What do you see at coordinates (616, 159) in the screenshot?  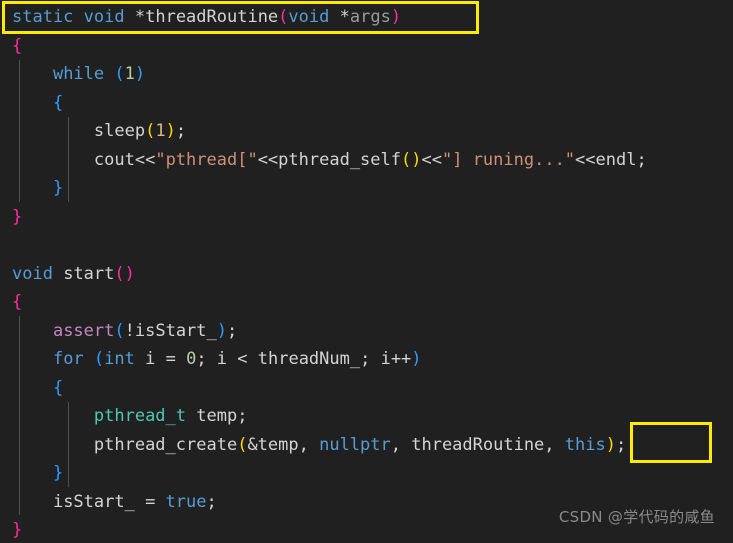 I see `code-token: endl` at bounding box center [616, 159].